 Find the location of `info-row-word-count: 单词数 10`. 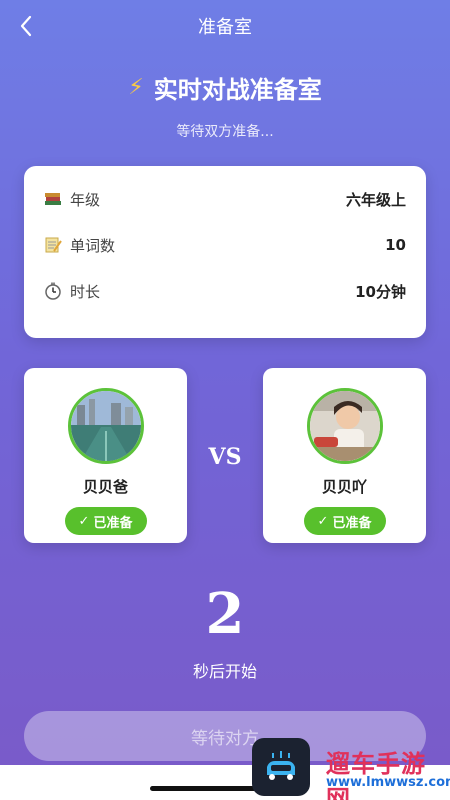

info-row-word-count: 单词数 10 is located at coordinates (225, 245).